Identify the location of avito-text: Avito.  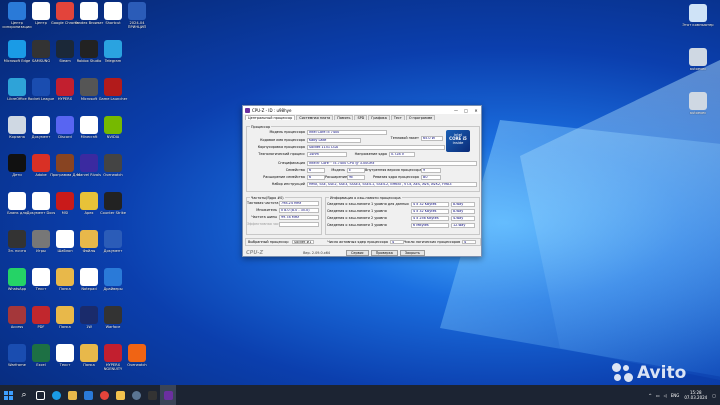
(662, 373).